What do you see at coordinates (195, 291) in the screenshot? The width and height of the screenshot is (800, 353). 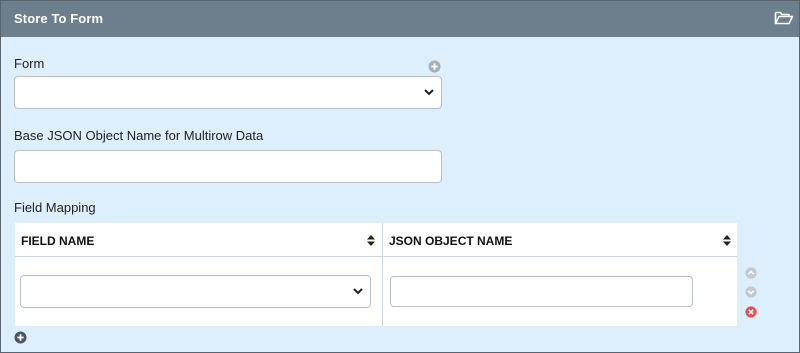 I see `field-name-select` at bounding box center [195, 291].